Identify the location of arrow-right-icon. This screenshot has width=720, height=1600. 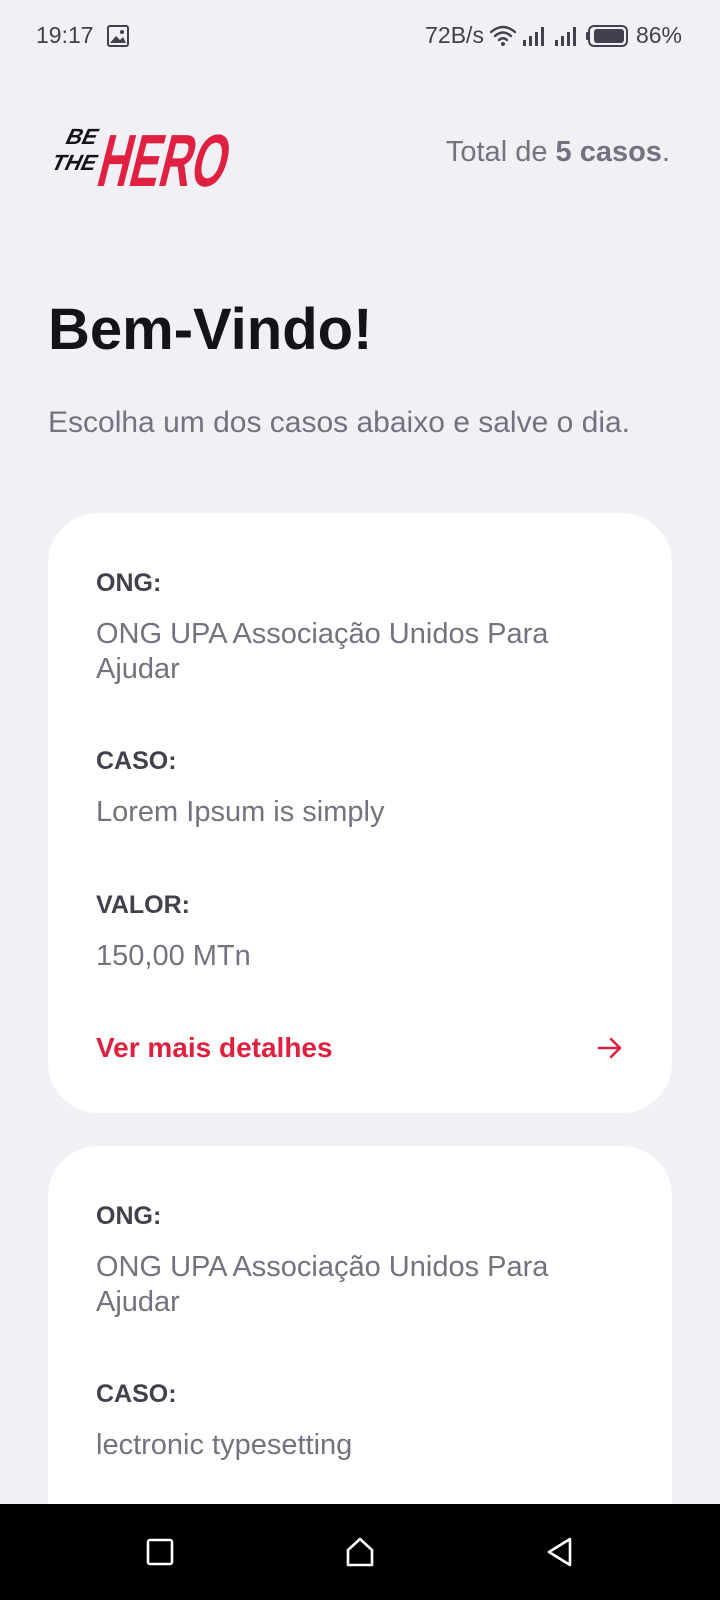
(609, 1048).